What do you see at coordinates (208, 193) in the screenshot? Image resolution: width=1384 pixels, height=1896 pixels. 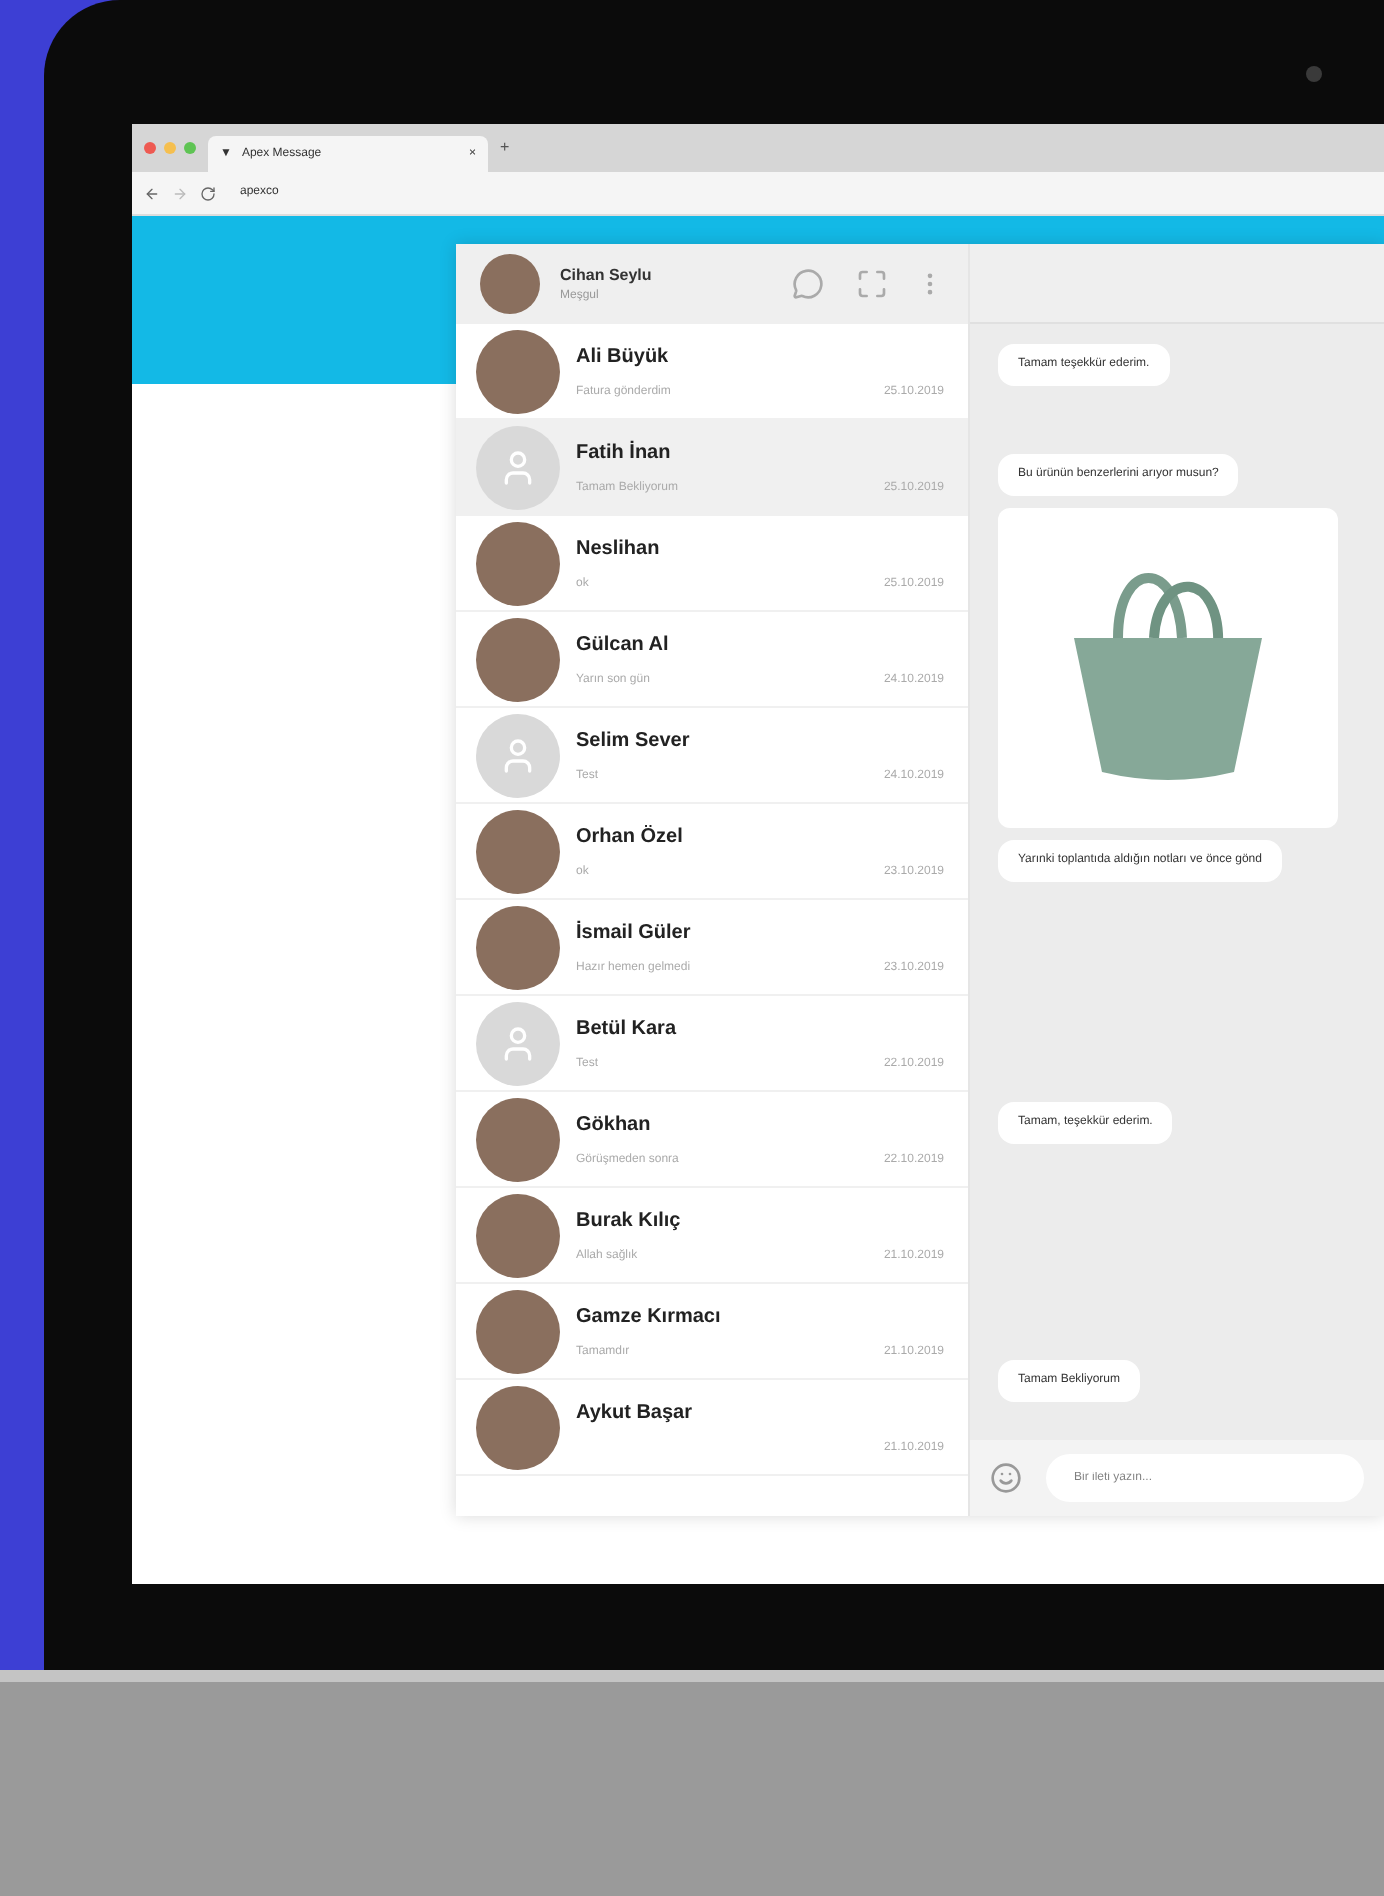 I see `reload-icon` at bounding box center [208, 193].